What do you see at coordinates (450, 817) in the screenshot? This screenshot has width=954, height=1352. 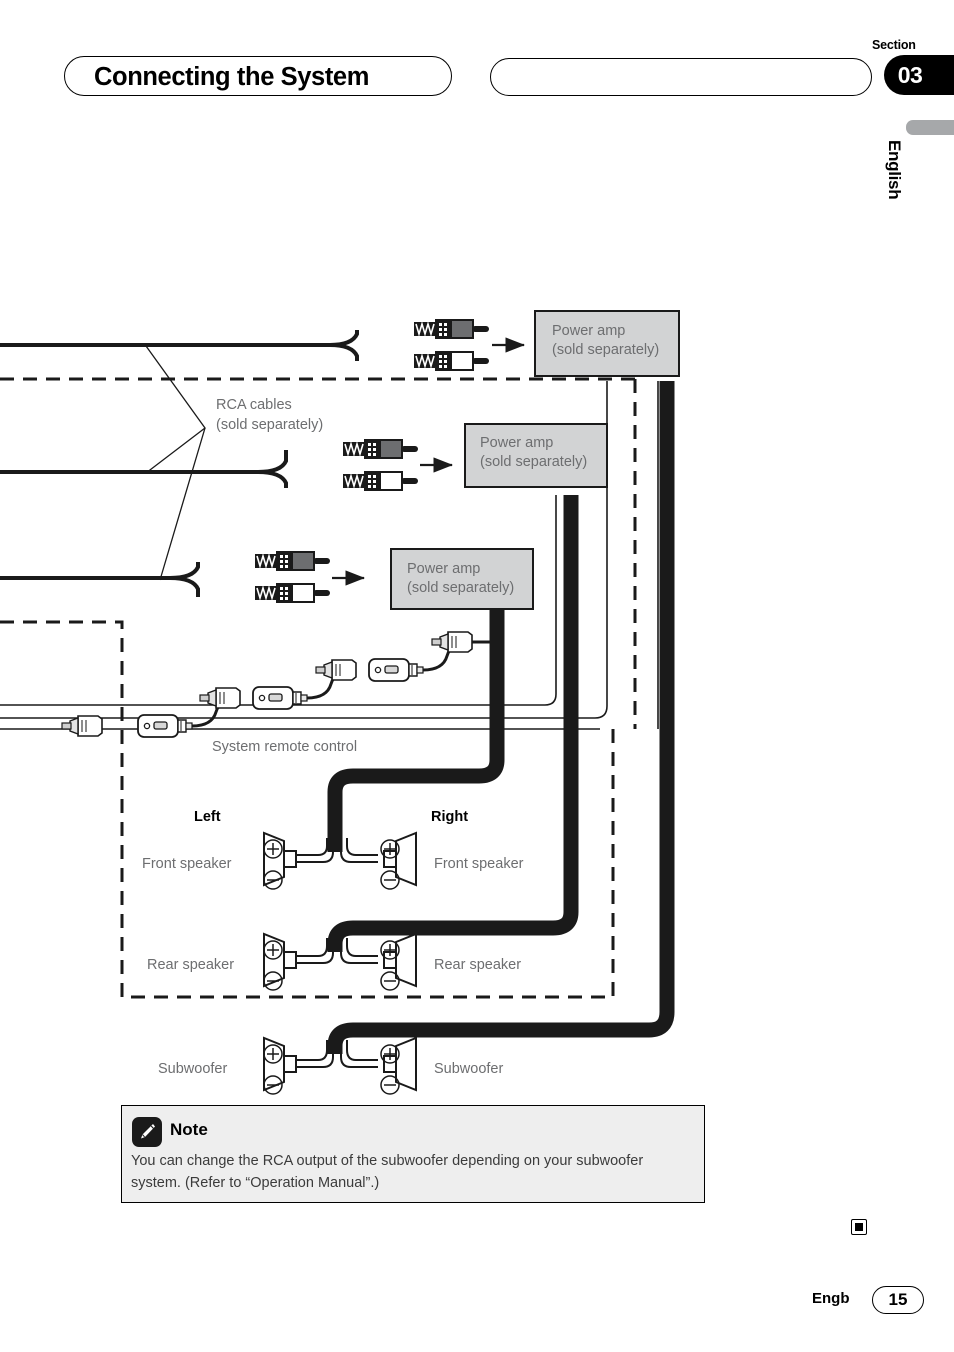 I see `channel-label-right: Right` at bounding box center [450, 817].